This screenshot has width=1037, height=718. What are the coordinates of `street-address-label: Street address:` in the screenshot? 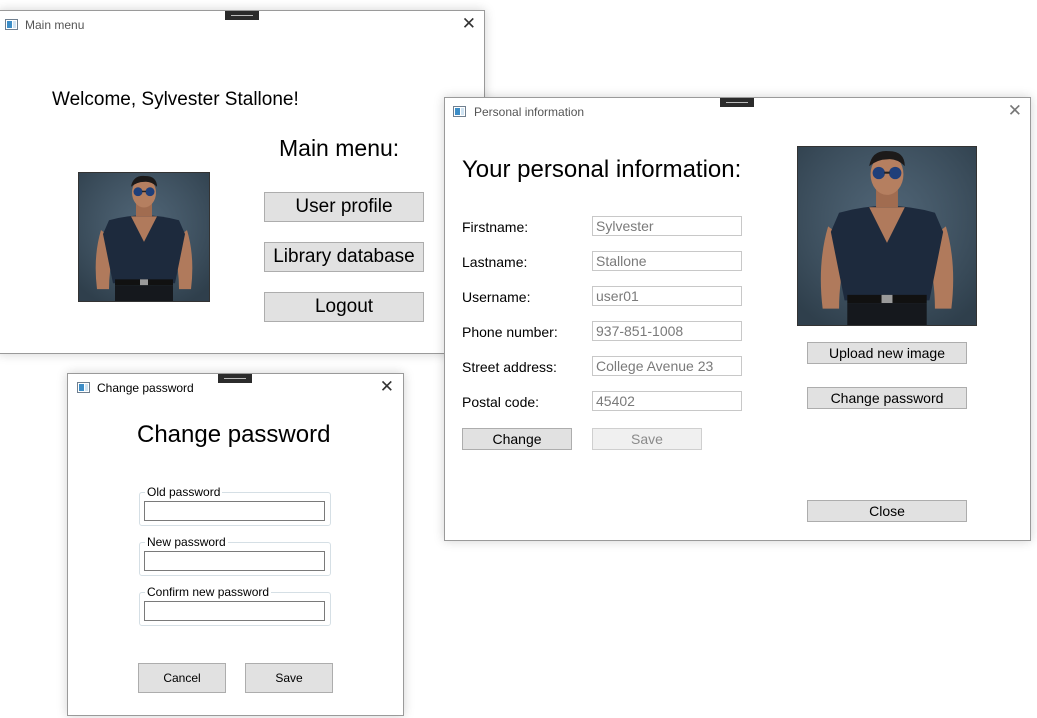 It's located at (509, 367).